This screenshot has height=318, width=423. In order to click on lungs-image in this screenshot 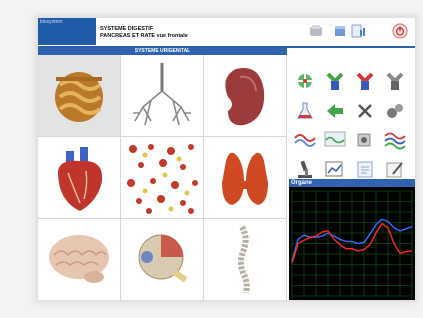, I will do `click(162, 94)`.